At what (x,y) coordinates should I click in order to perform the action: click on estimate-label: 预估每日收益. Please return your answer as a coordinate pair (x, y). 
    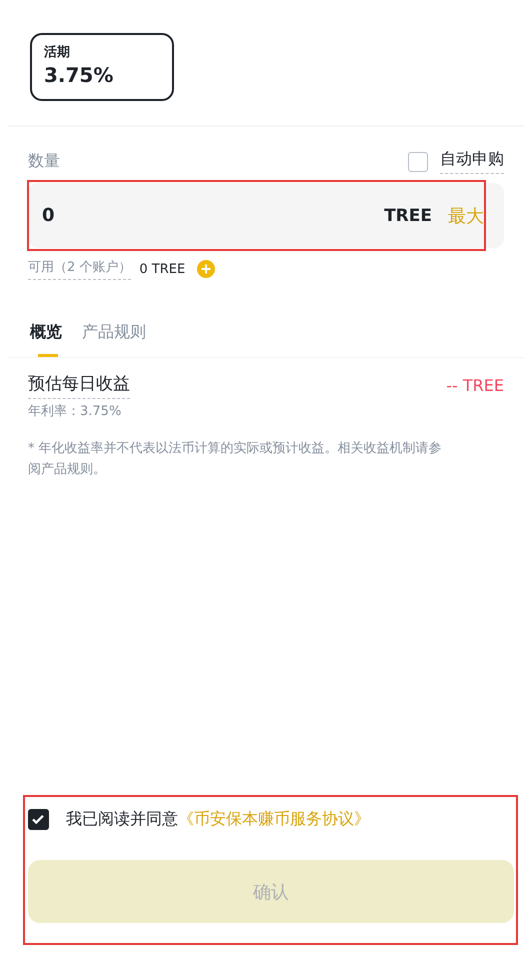
    Looking at the image, I should click on (79, 385).